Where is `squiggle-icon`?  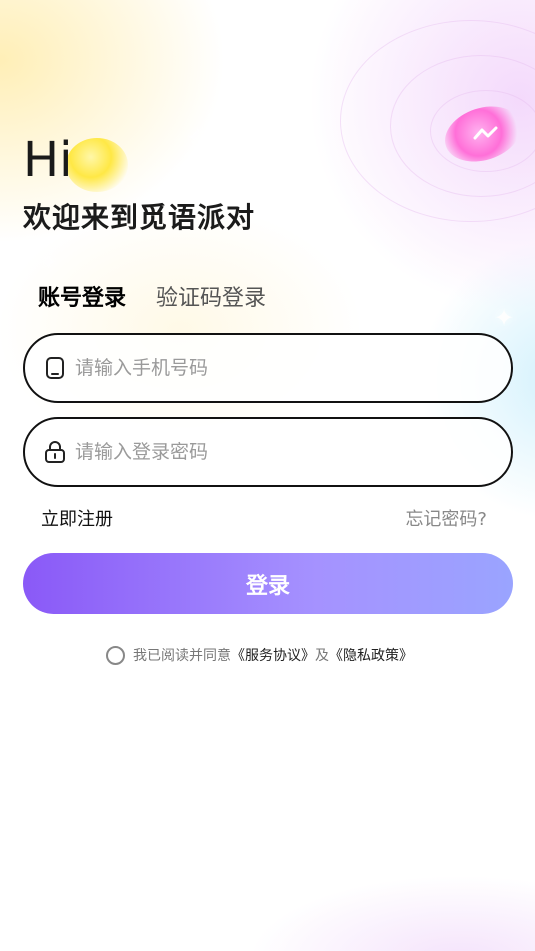 squiggle-icon is located at coordinates (485, 133).